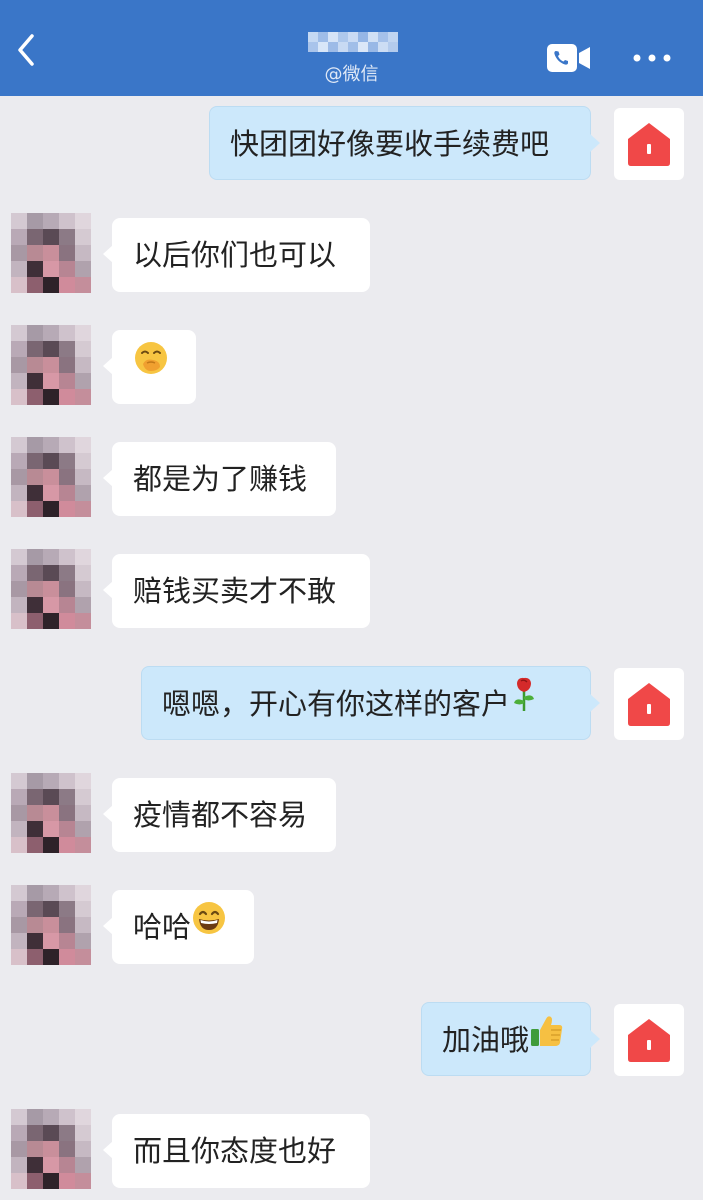  I want to click on message-bubble: 都是为了赚钱, so click(219, 479).